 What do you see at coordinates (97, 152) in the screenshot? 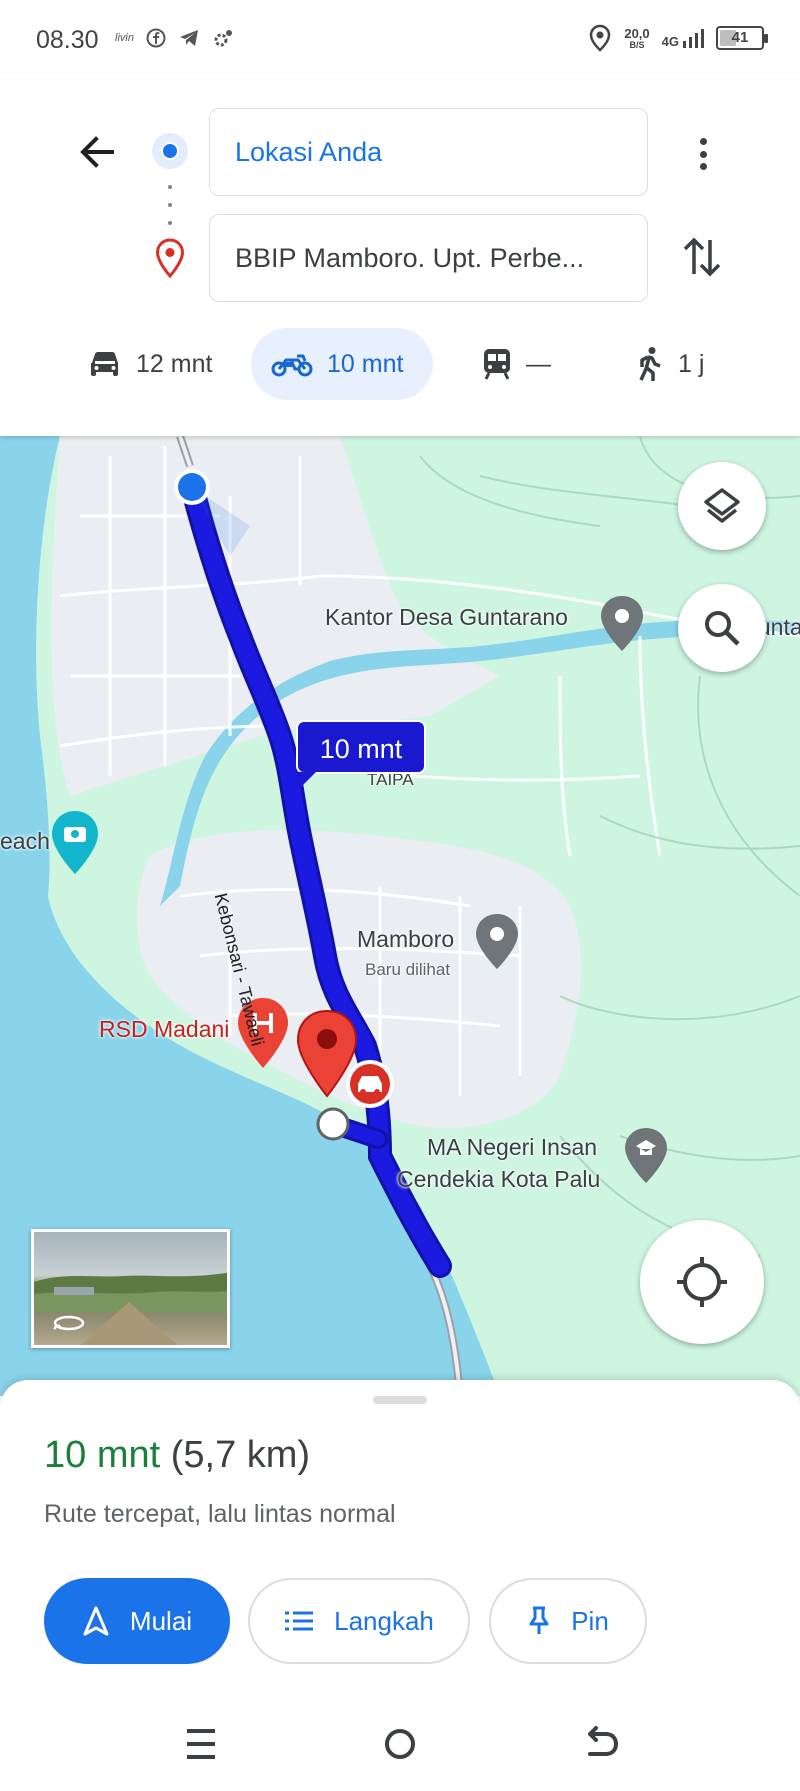
I see `back-arrow-icon` at bounding box center [97, 152].